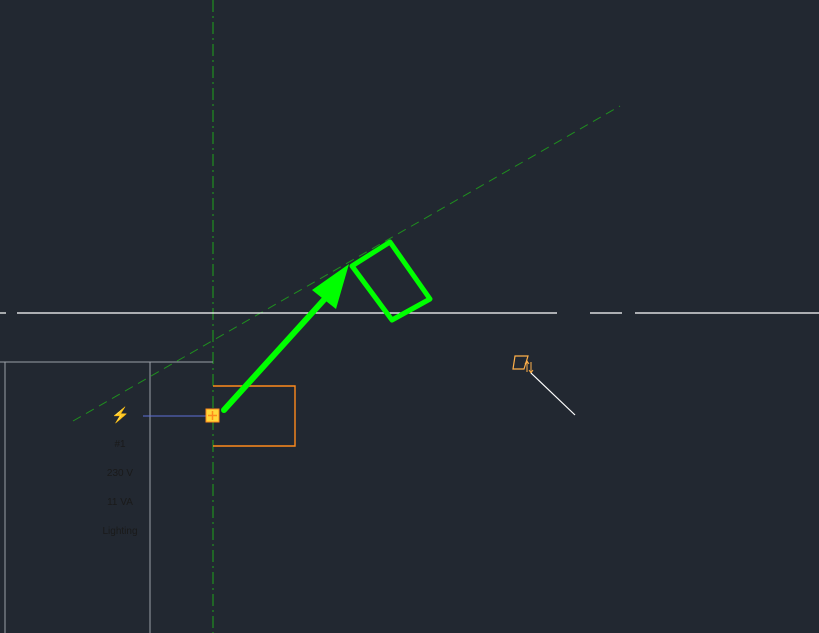 This screenshot has height=633, width=819. I want to click on circuit-voltage: 230 V, so click(120, 473).